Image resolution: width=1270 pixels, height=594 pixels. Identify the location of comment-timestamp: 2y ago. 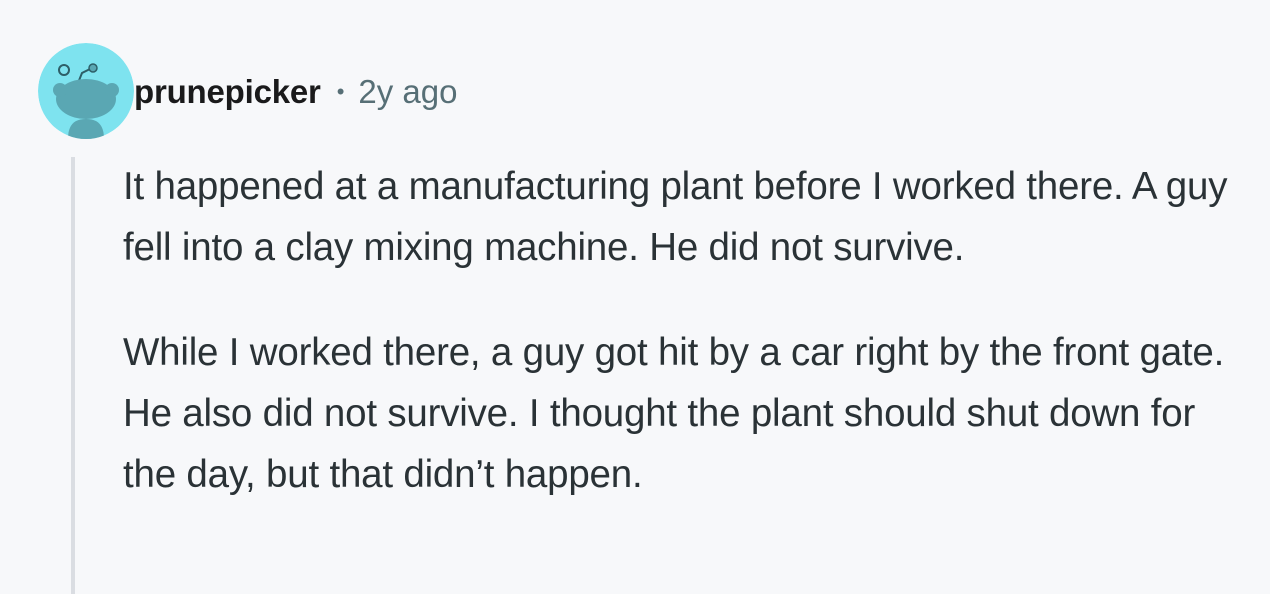
(407, 92).